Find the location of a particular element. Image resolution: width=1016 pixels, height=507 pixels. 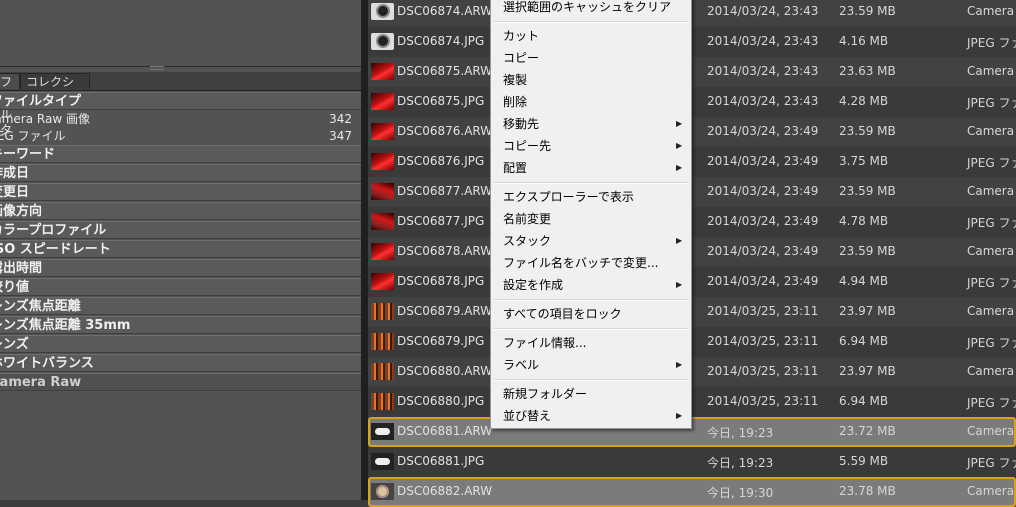

filter-category-label: 絞り値 is located at coordinates (15, 287).